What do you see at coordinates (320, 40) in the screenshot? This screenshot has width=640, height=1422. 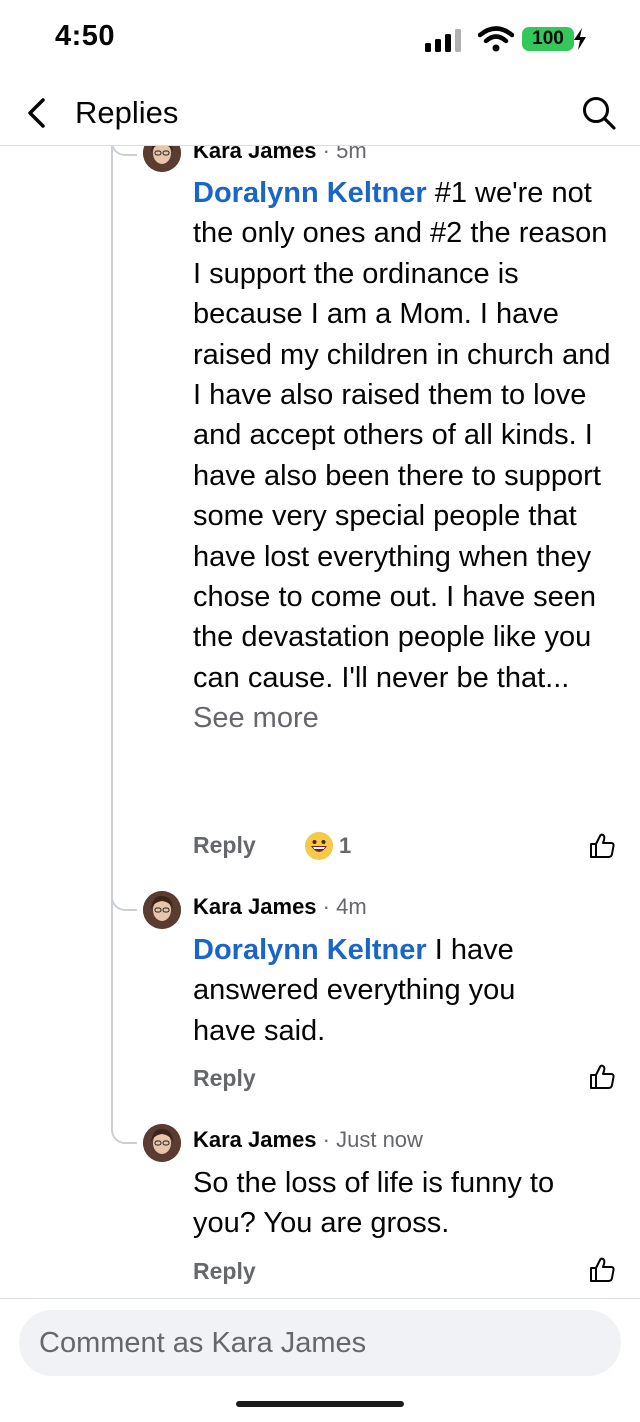 I see `status-bar: 4:50 100` at bounding box center [320, 40].